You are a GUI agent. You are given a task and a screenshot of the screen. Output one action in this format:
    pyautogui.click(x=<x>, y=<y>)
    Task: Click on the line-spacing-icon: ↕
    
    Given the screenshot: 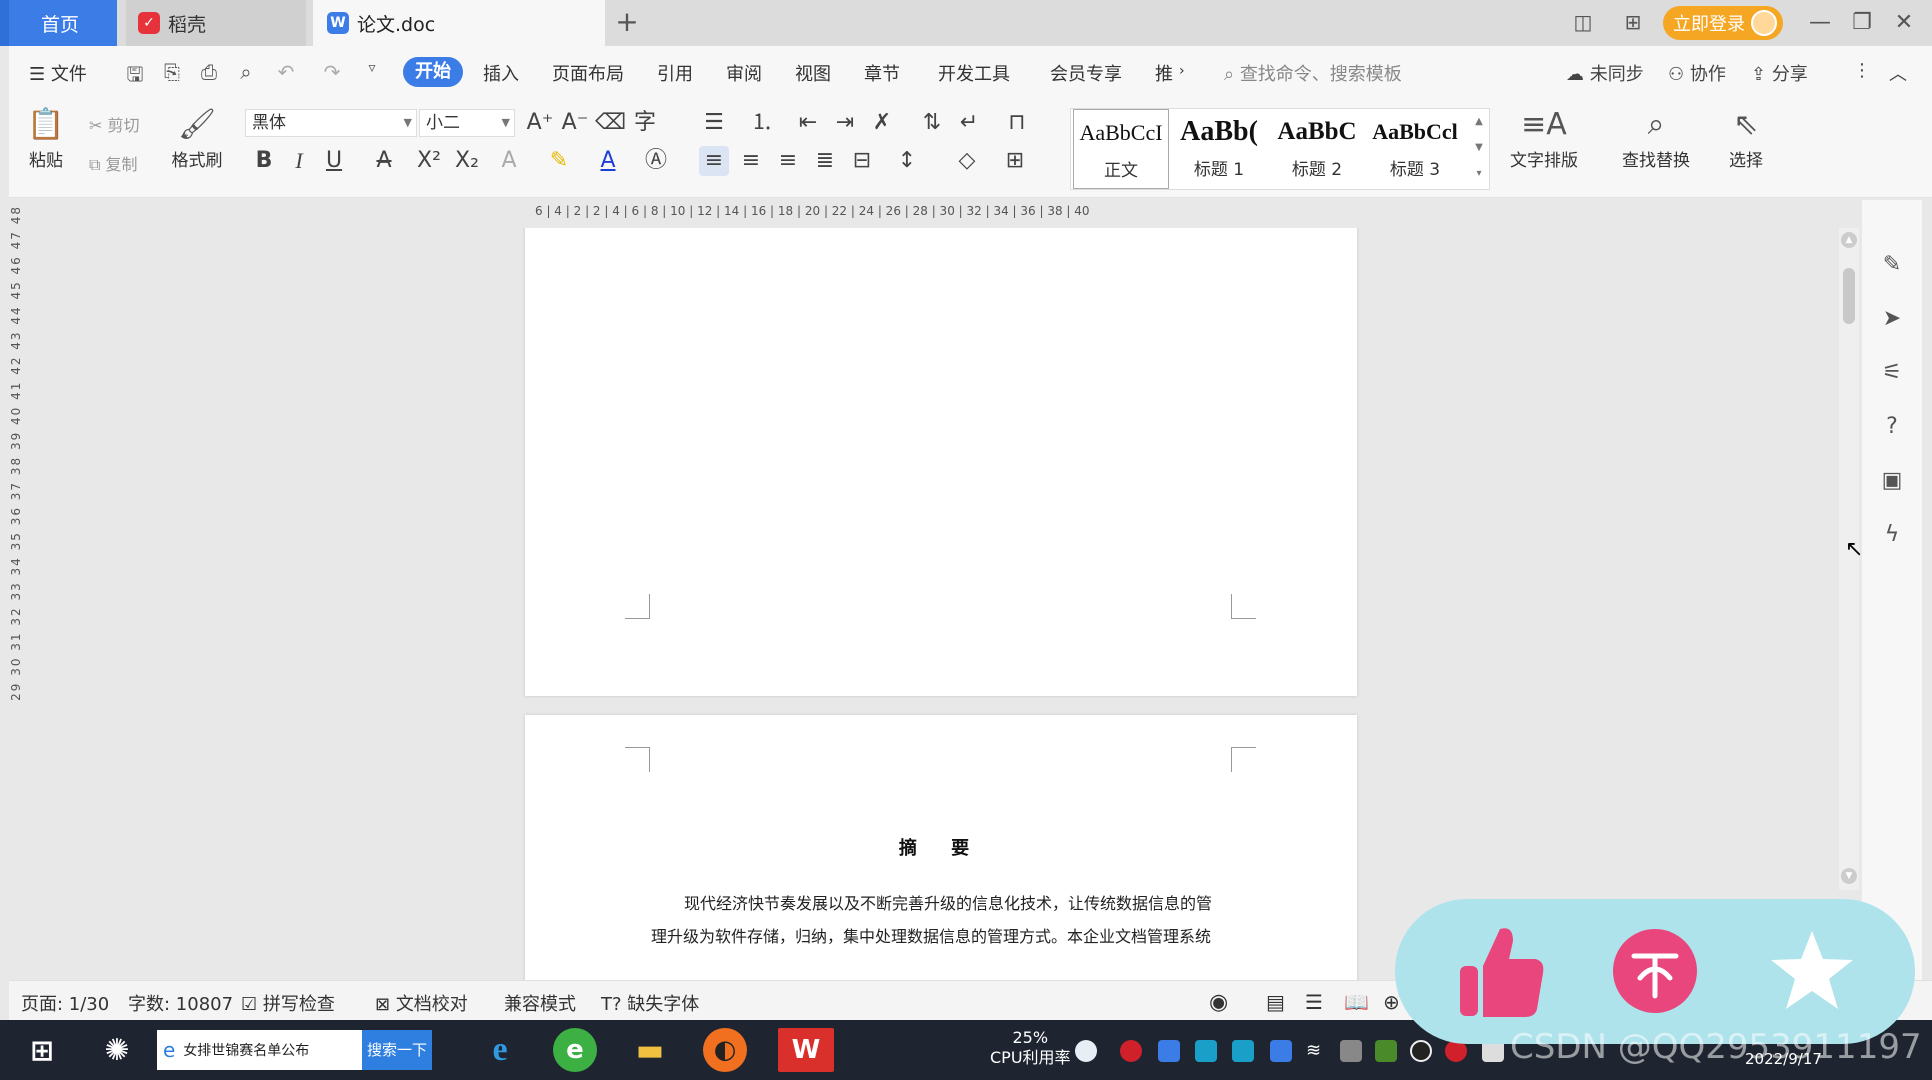 What is the action you would take?
    pyautogui.click(x=907, y=161)
    